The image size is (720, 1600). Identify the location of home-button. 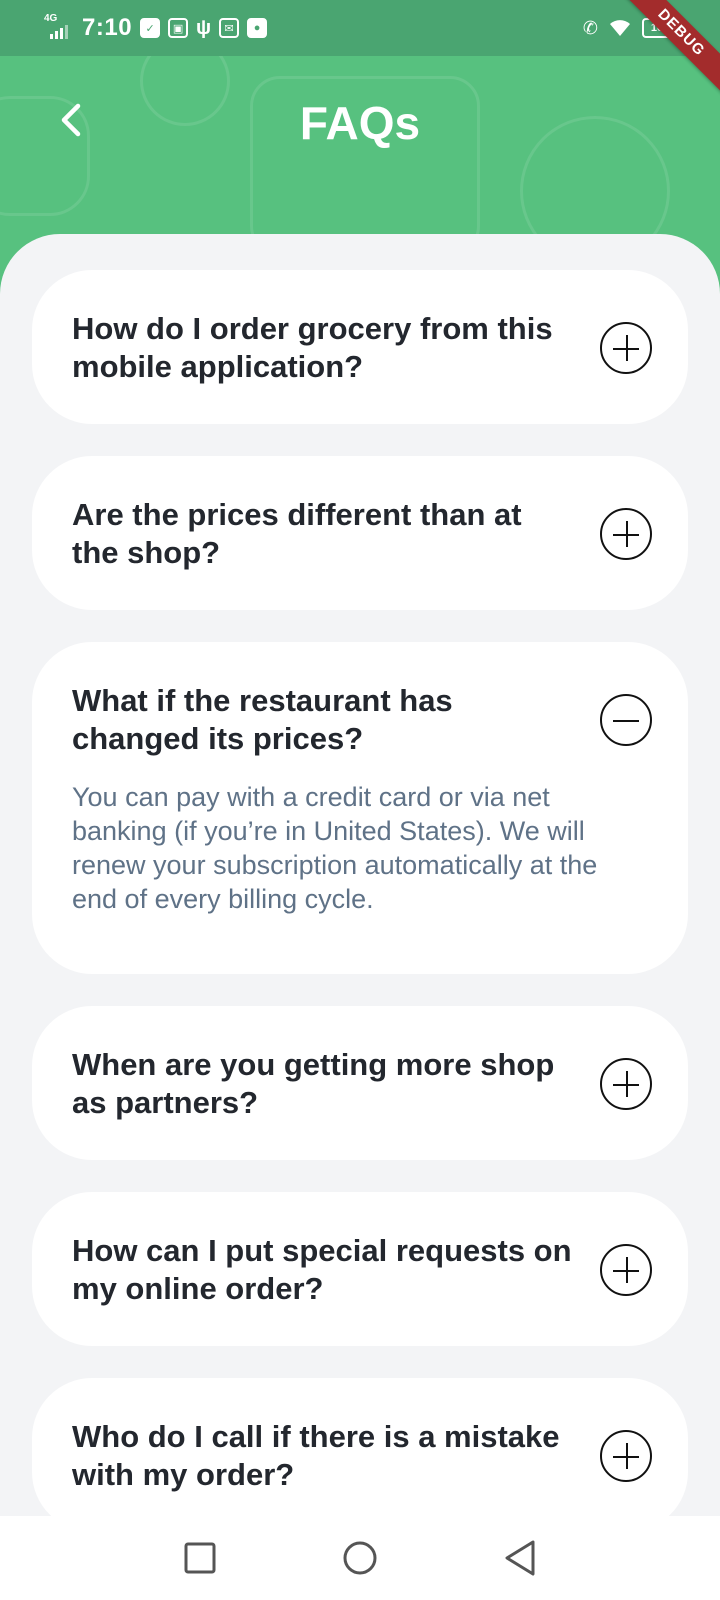
(360, 1558).